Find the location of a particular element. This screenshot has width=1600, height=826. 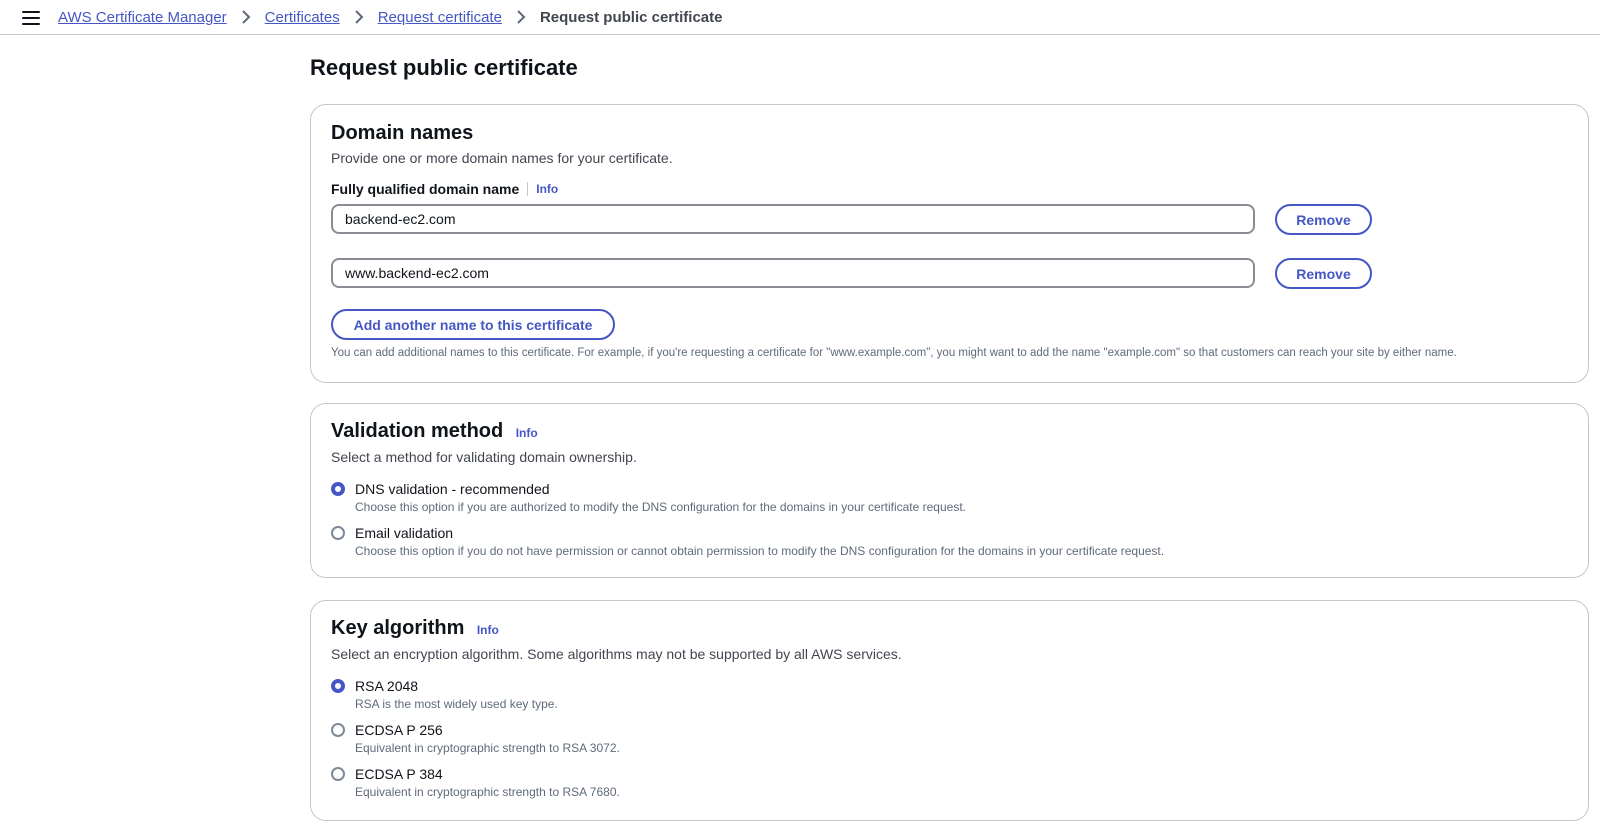

breadcrumb-current: Request public certificate is located at coordinates (631, 17).